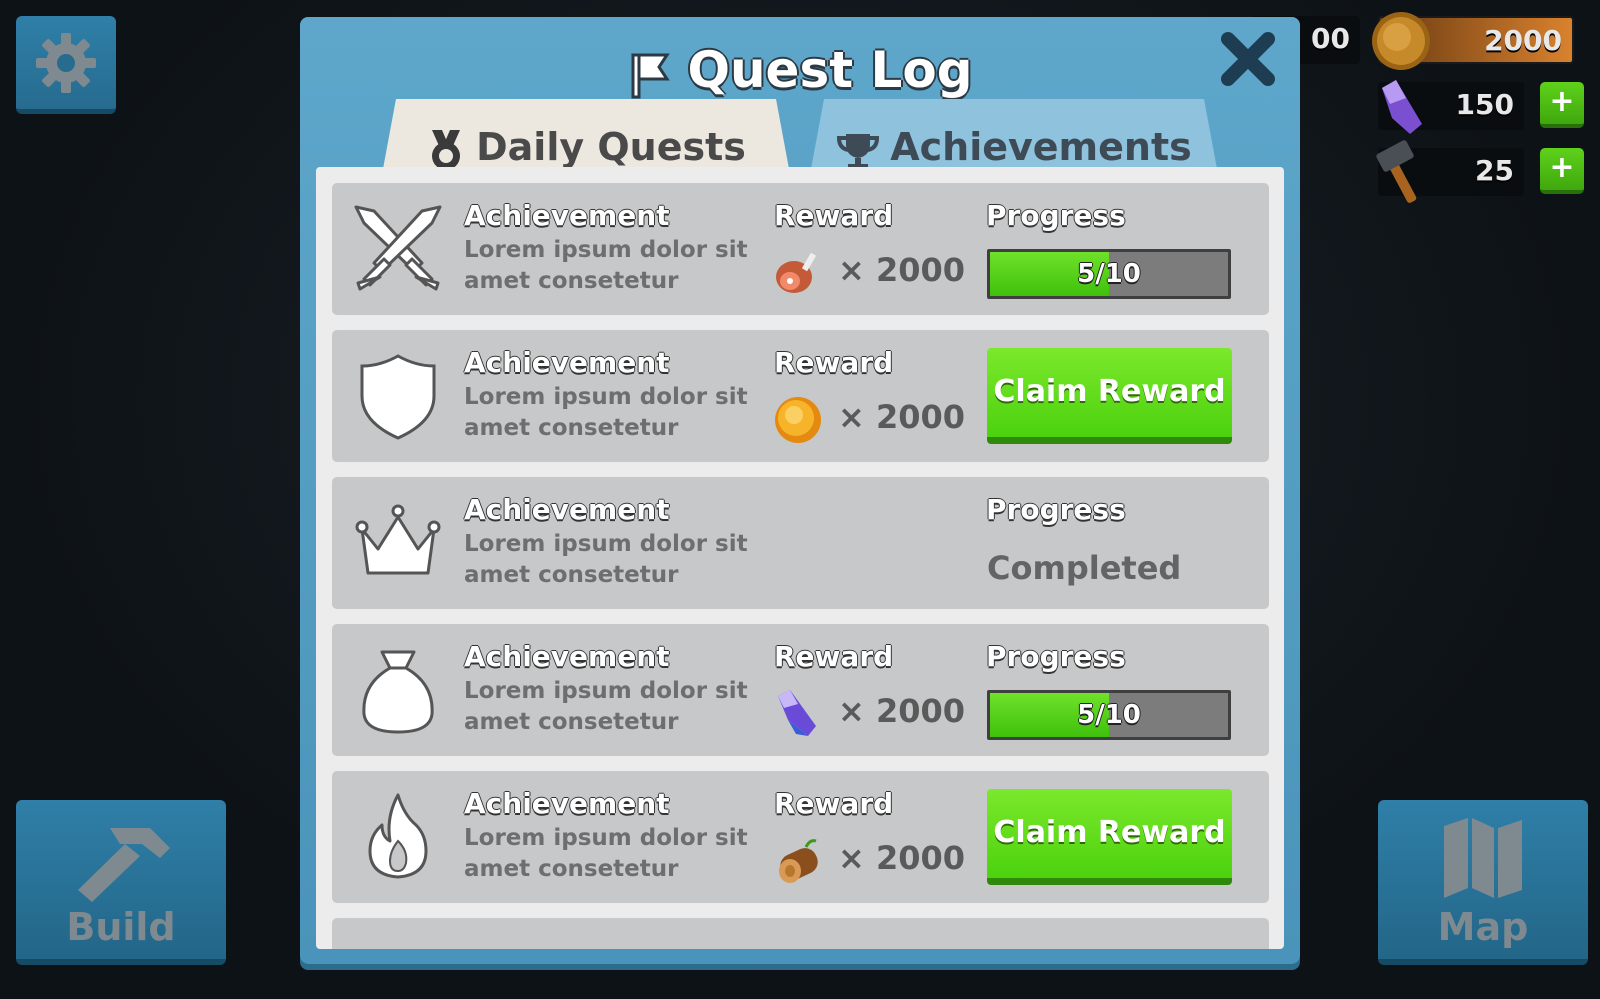 The width and height of the screenshot is (1600, 999). Describe the element at coordinates (1401, 41) in the screenshot. I see `gold-coin-icon` at that location.